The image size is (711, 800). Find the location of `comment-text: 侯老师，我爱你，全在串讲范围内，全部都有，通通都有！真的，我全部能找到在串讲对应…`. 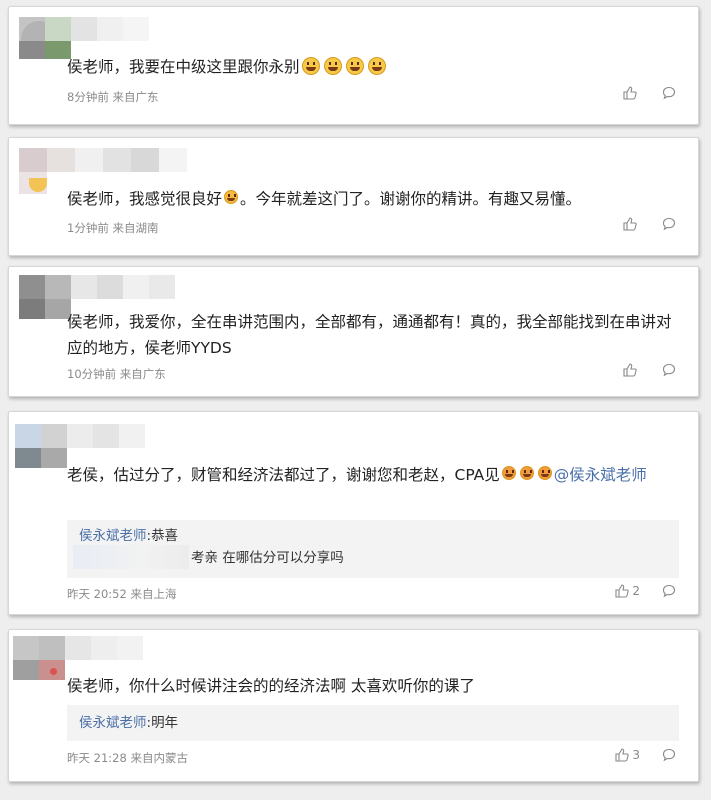

comment-text: 侯老师，我爱你，全在串讲范围内，全部都有，通通都有！真的，我全部能找到在串讲对应… is located at coordinates (369, 335).